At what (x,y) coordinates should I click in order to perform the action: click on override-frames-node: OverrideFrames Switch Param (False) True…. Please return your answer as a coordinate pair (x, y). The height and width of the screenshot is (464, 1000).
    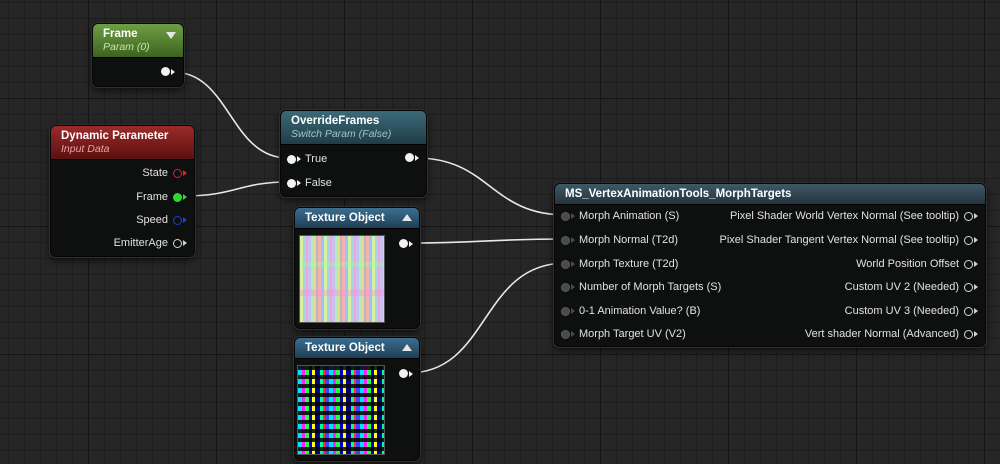
    Looking at the image, I should click on (353, 153).